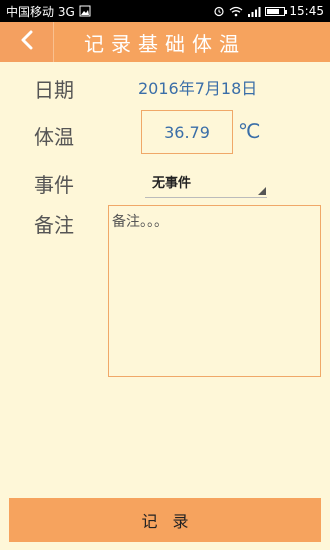  What do you see at coordinates (236, 11) in the screenshot?
I see `wifi-icon` at bounding box center [236, 11].